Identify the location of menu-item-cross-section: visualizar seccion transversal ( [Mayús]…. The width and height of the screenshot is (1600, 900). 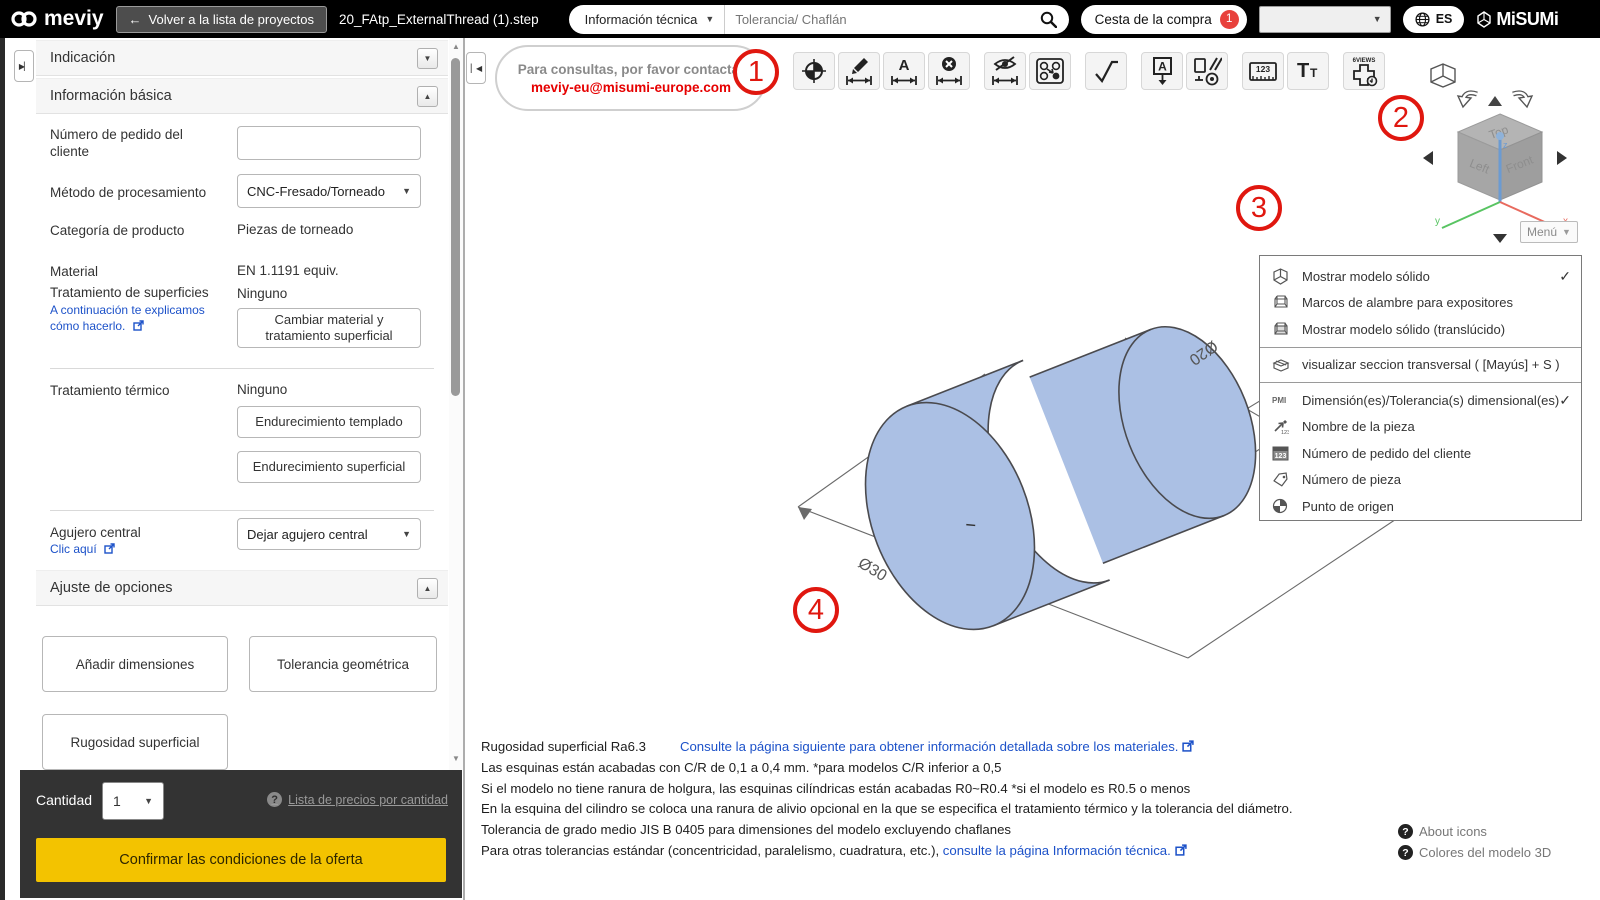
(1420, 365).